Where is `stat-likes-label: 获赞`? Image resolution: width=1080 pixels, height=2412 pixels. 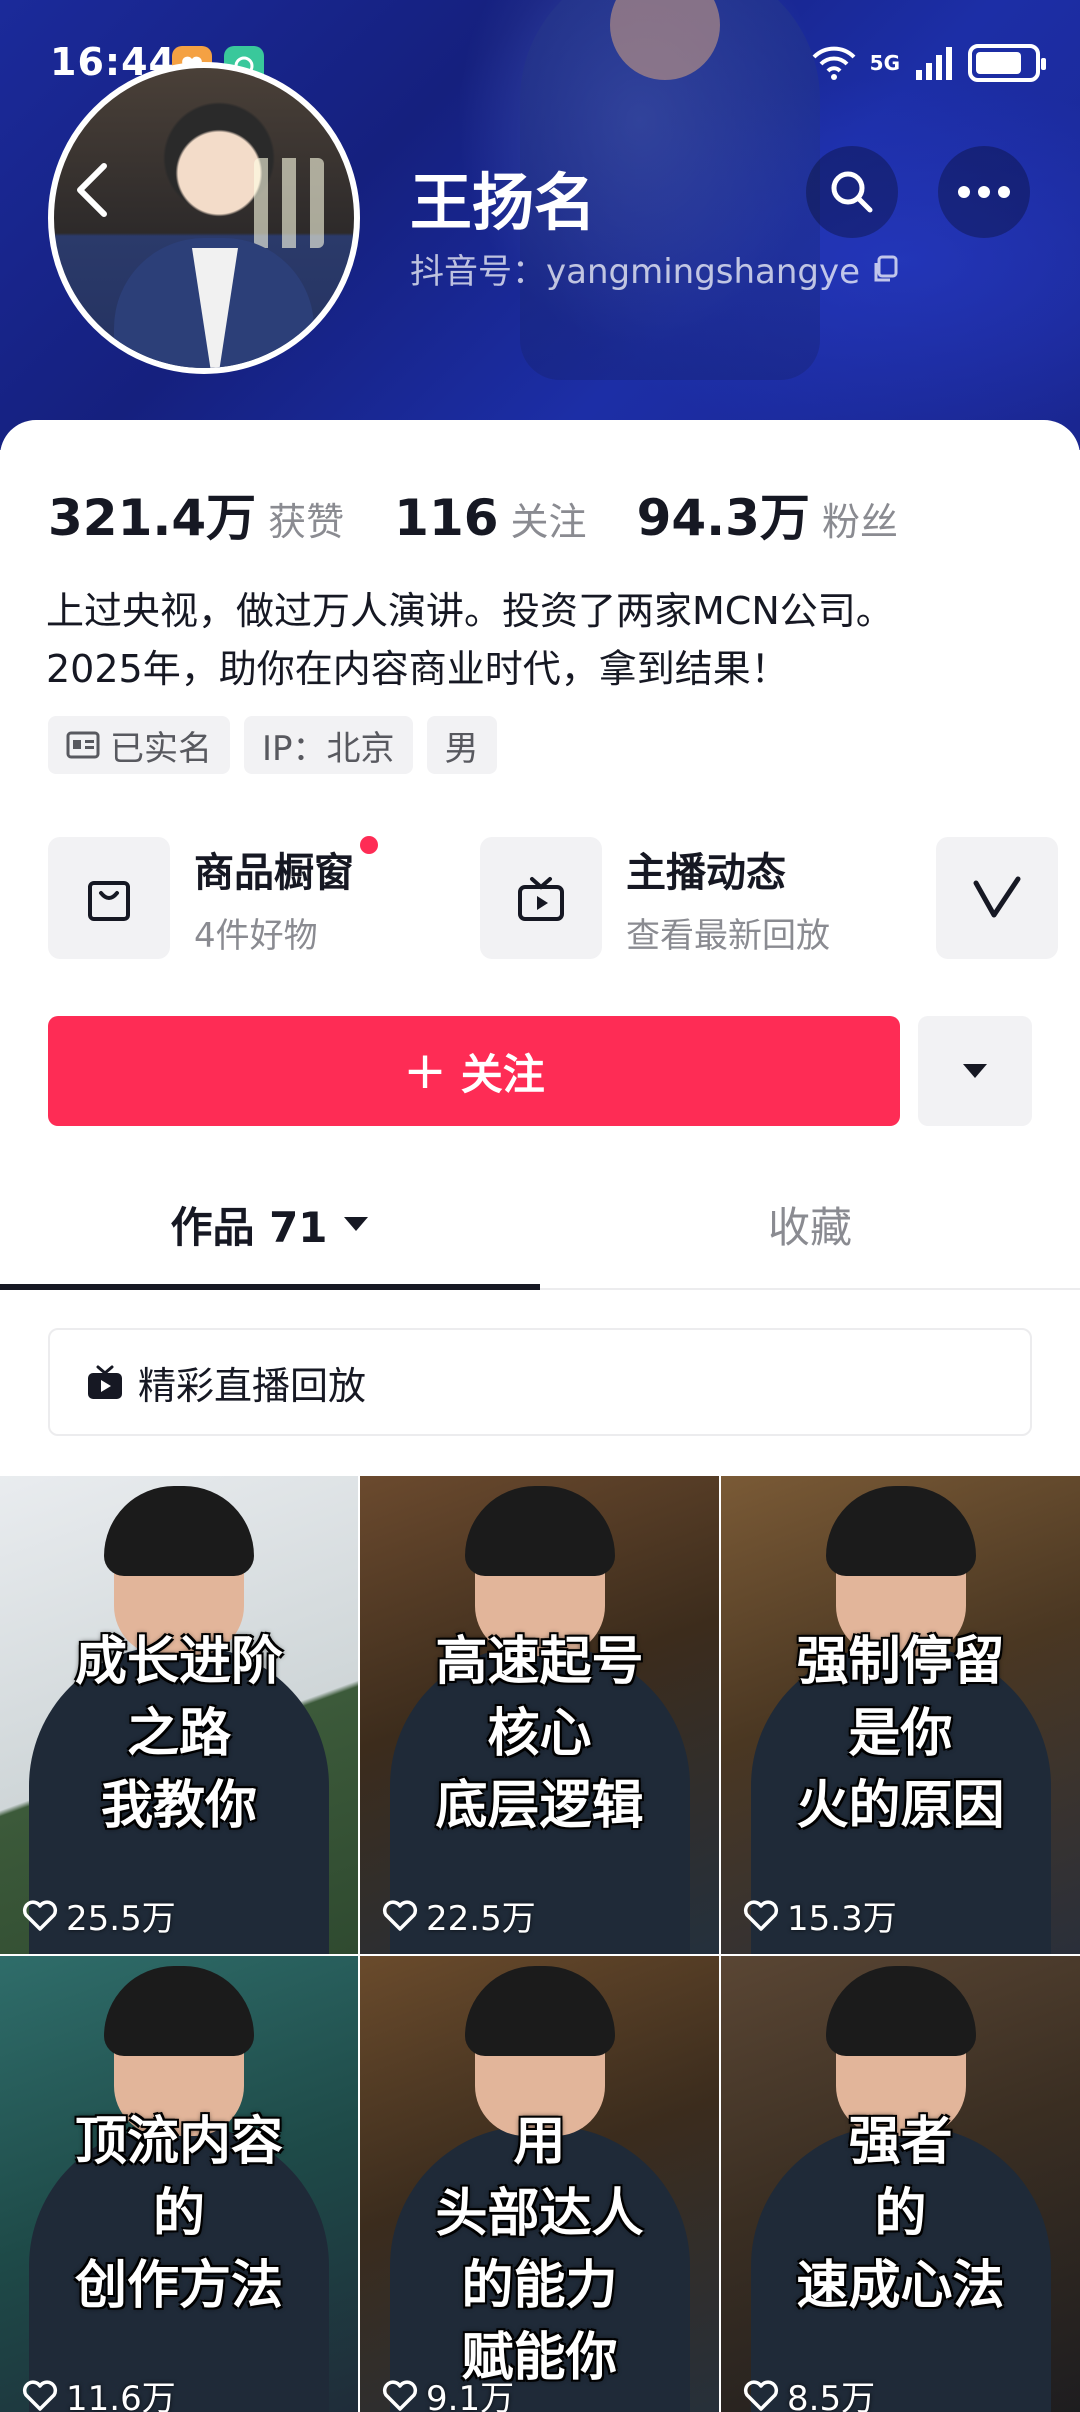
stat-likes-label: 获赞 is located at coordinates (306, 522).